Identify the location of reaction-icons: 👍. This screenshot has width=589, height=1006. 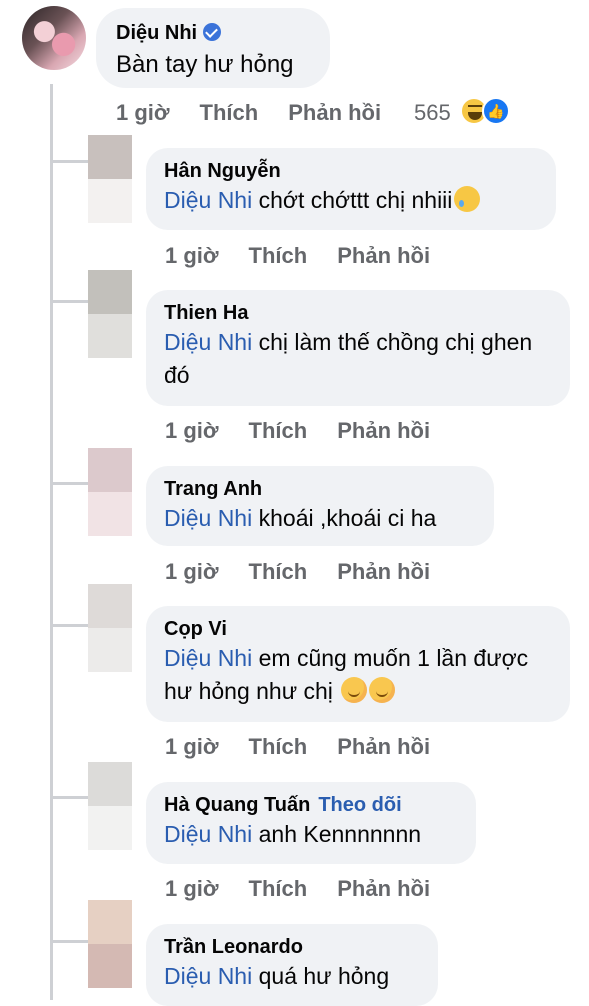
(485, 111).